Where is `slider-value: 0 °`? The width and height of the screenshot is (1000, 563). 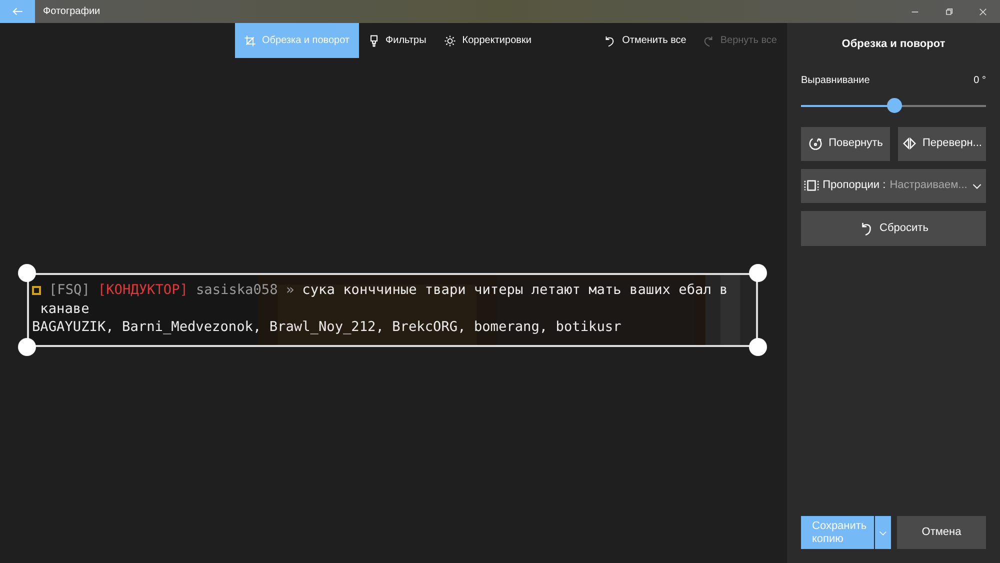
slider-value: 0 ° is located at coordinates (980, 81).